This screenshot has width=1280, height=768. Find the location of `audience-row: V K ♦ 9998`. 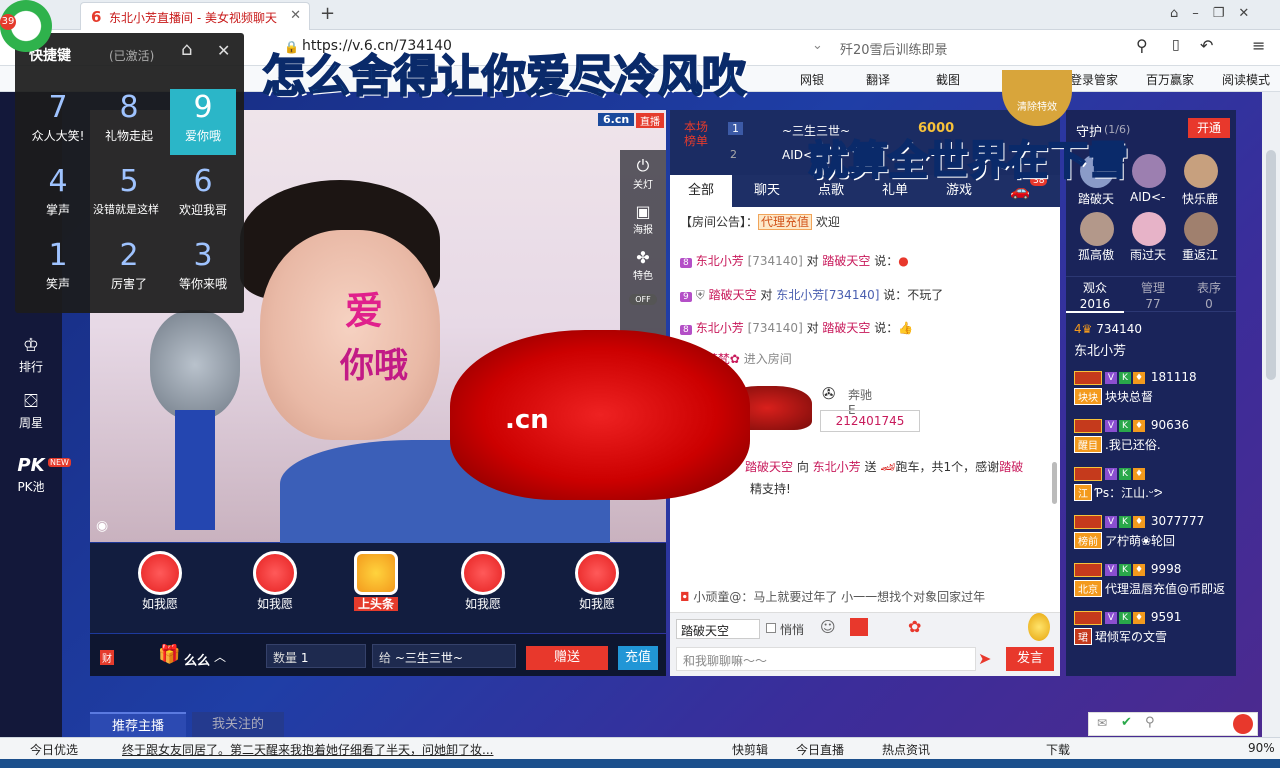

audience-row: V K ♦ 9998 is located at coordinates (1127, 569).